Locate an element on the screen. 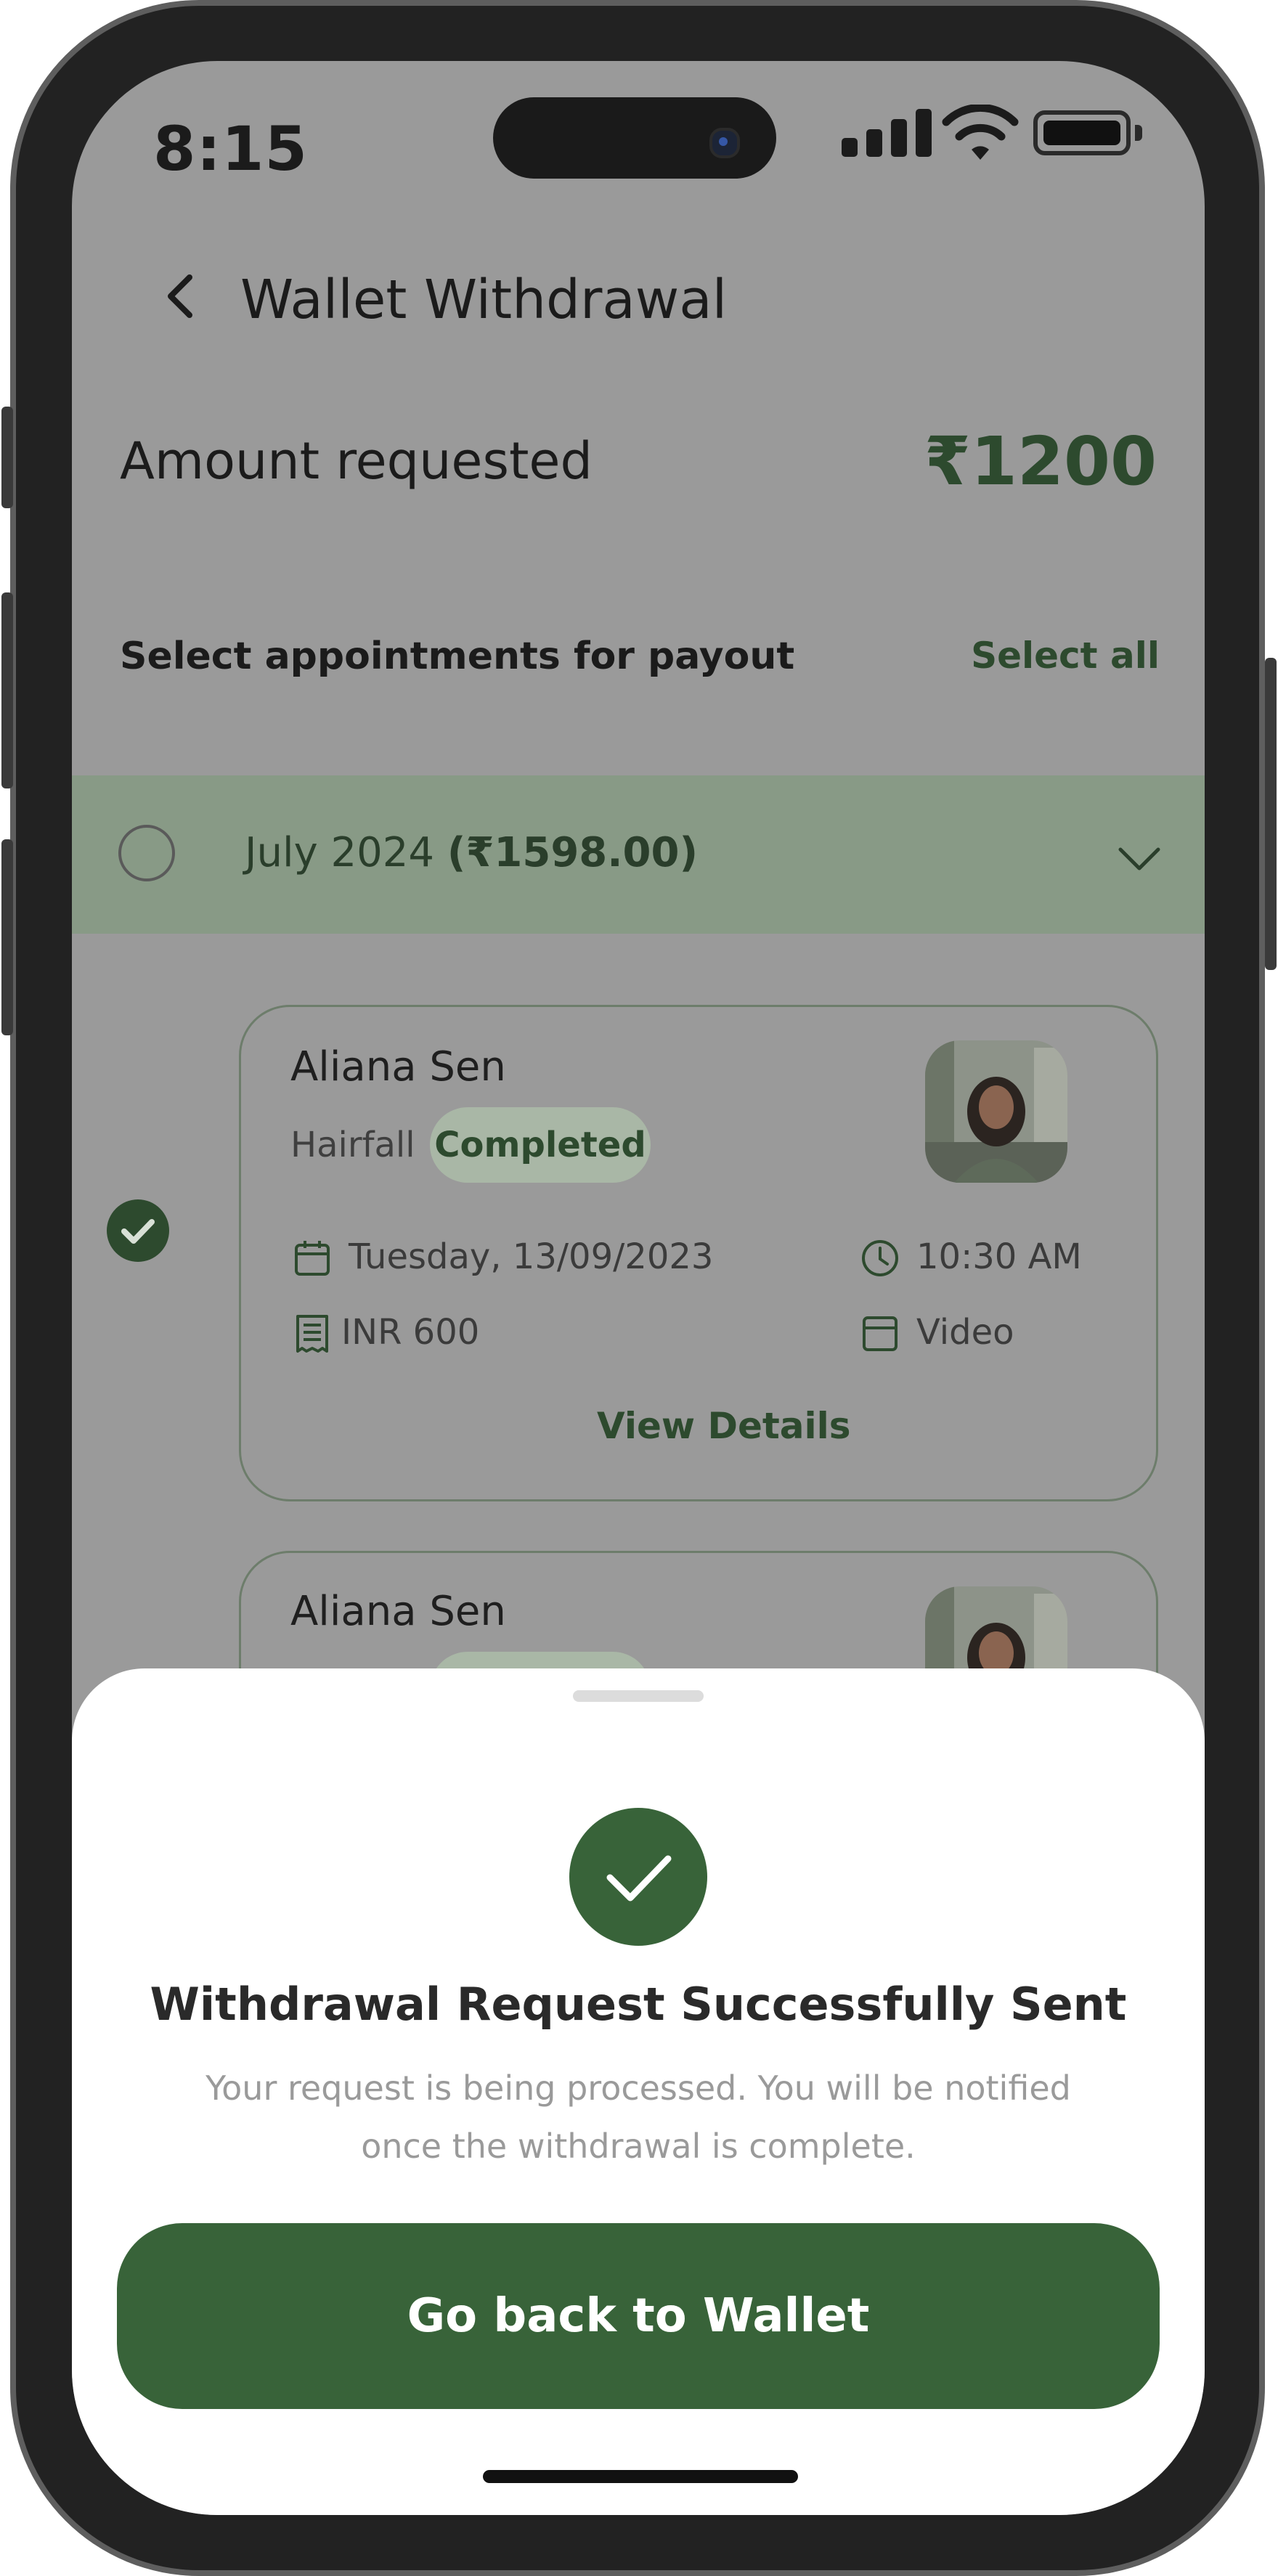 The width and height of the screenshot is (1278, 2576). select-all-button: Select all is located at coordinates (1065, 656).